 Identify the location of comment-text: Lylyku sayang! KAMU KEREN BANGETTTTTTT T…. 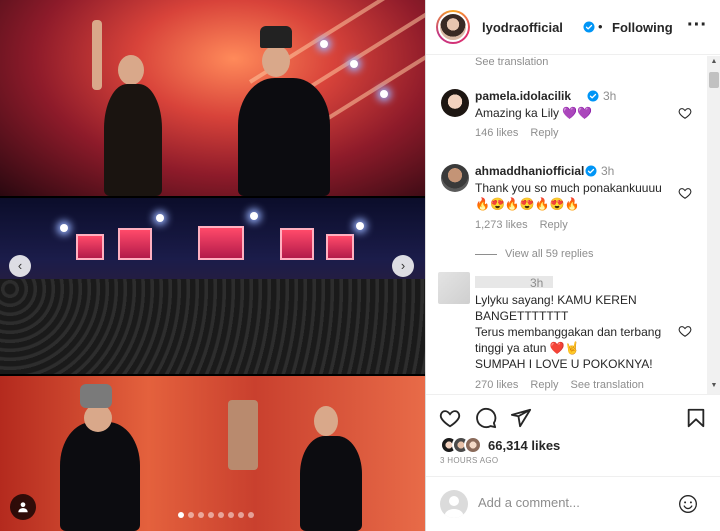
(568, 332).